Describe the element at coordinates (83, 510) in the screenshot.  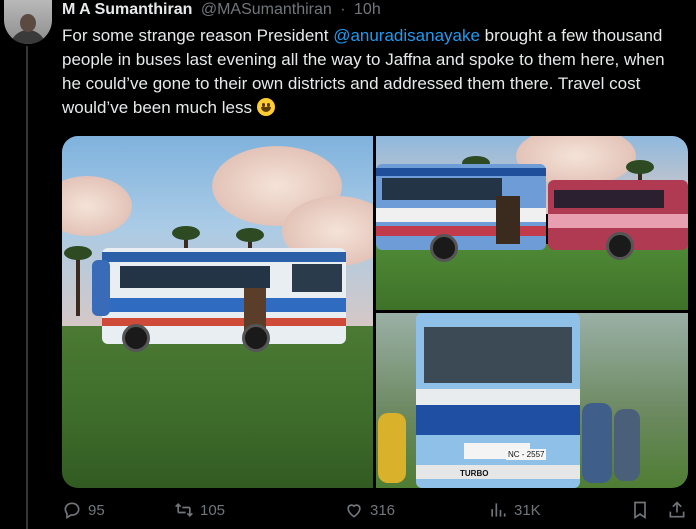
I see `reply-button: 95` at that location.